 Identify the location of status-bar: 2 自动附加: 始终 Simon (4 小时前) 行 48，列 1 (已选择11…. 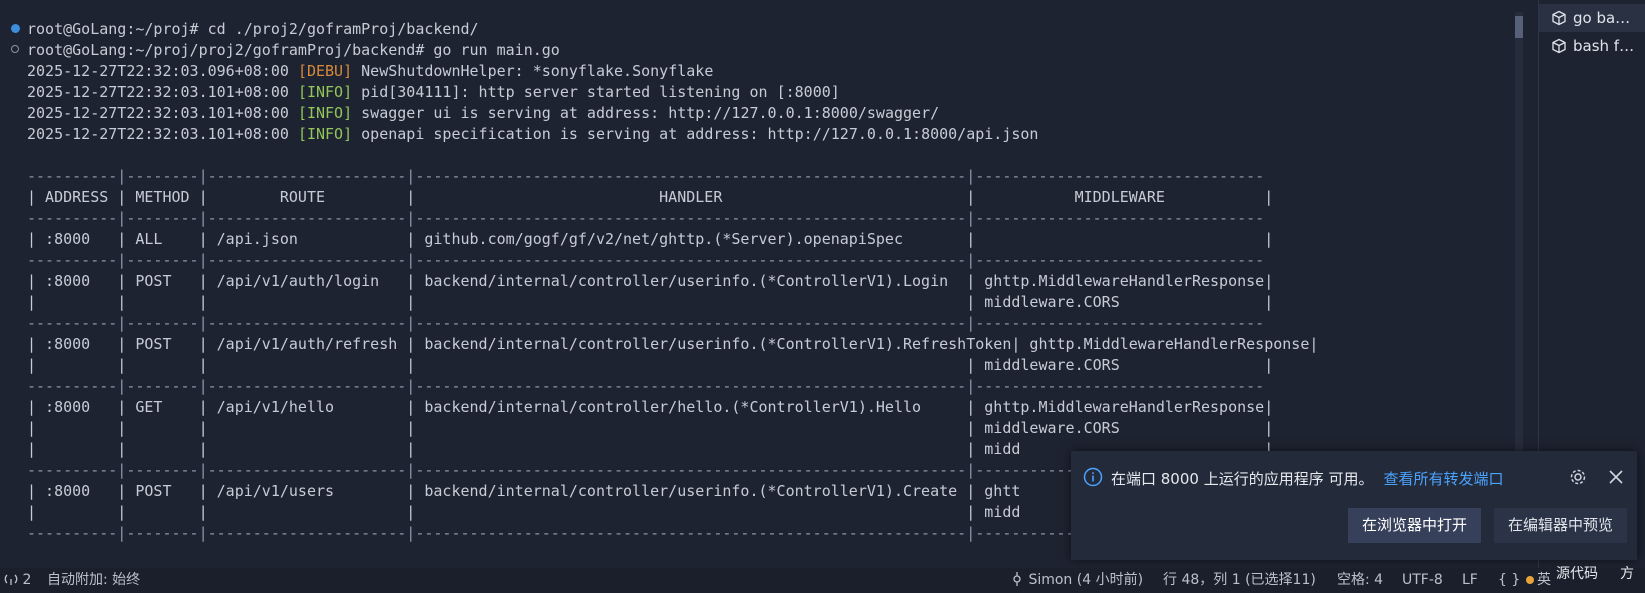
(822, 579).